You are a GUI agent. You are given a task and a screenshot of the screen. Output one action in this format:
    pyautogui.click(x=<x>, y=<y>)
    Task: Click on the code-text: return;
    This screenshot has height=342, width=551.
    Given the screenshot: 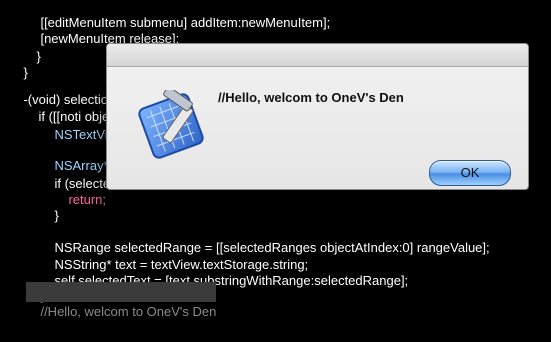 What is the action you would take?
    pyautogui.click(x=87, y=199)
    